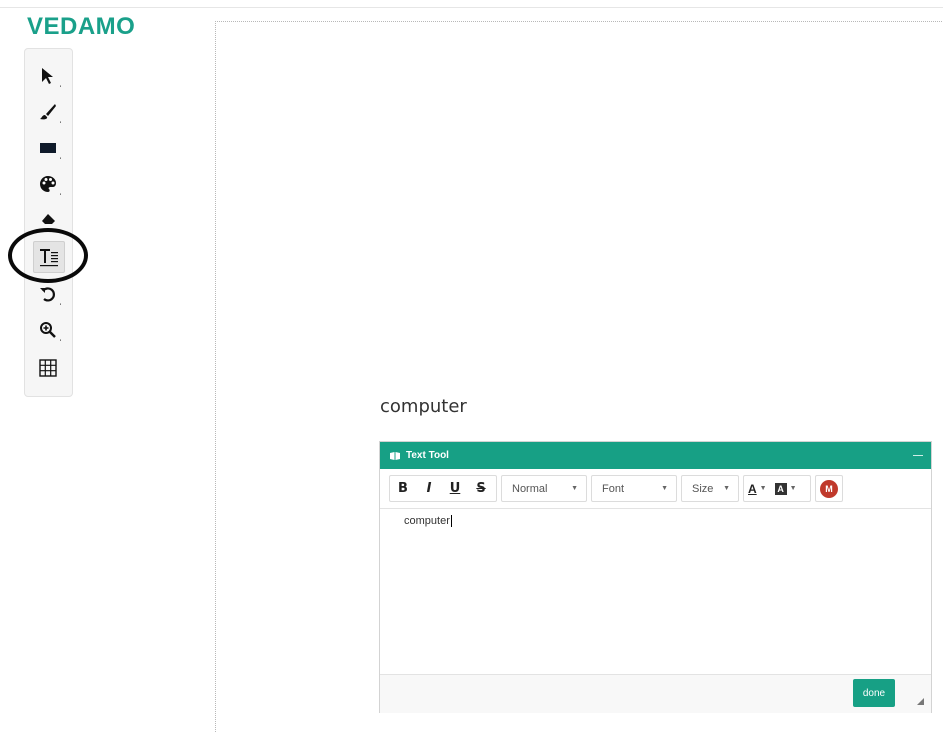  Describe the element at coordinates (655, 591) in the screenshot. I see `text-editor-area: computer` at that location.